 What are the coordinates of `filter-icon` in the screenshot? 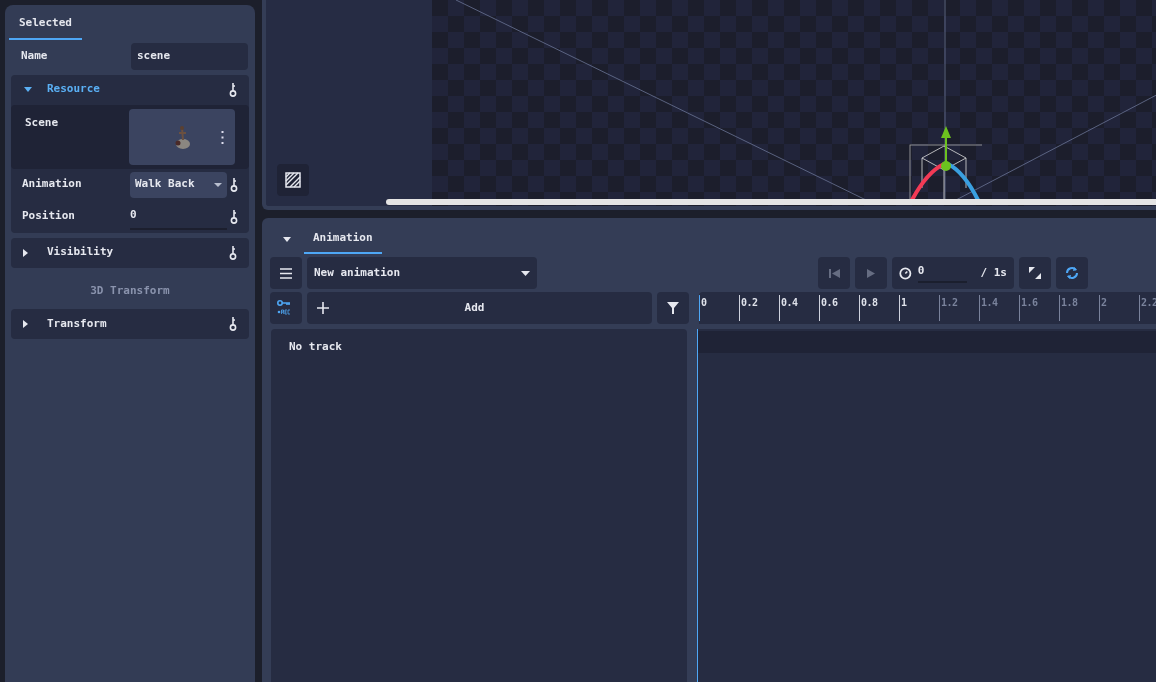 It's located at (673, 308).